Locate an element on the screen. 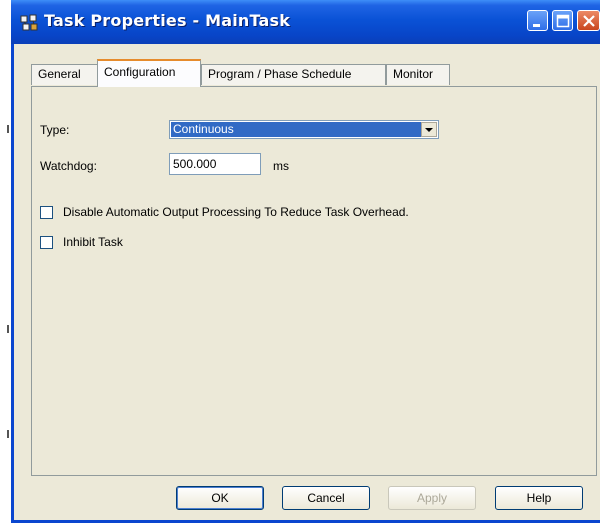 The image size is (600, 523). apply-button: Apply is located at coordinates (432, 498).